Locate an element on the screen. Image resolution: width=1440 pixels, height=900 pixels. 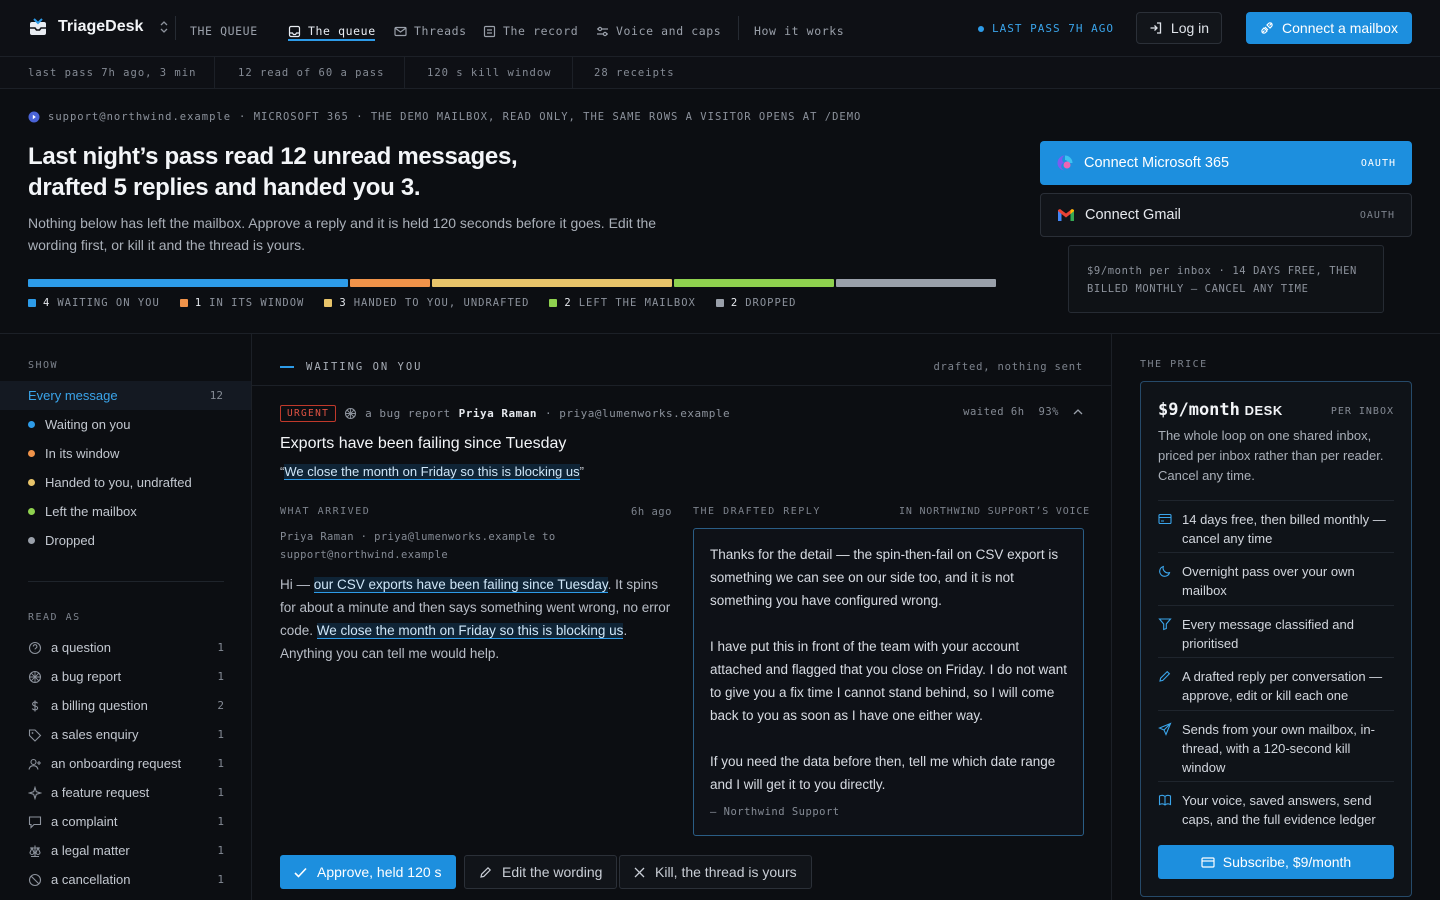
show-filter-item: Dropped is located at coordinates (125, 540).